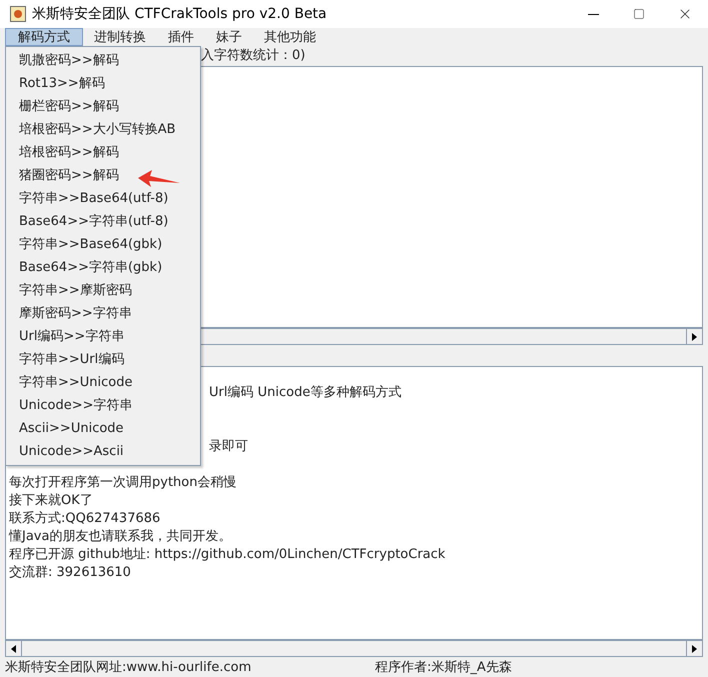  Describe the element at coordinates (51, 500) in the screenshot. I see `output-text: 接下来就OK了` at that location.